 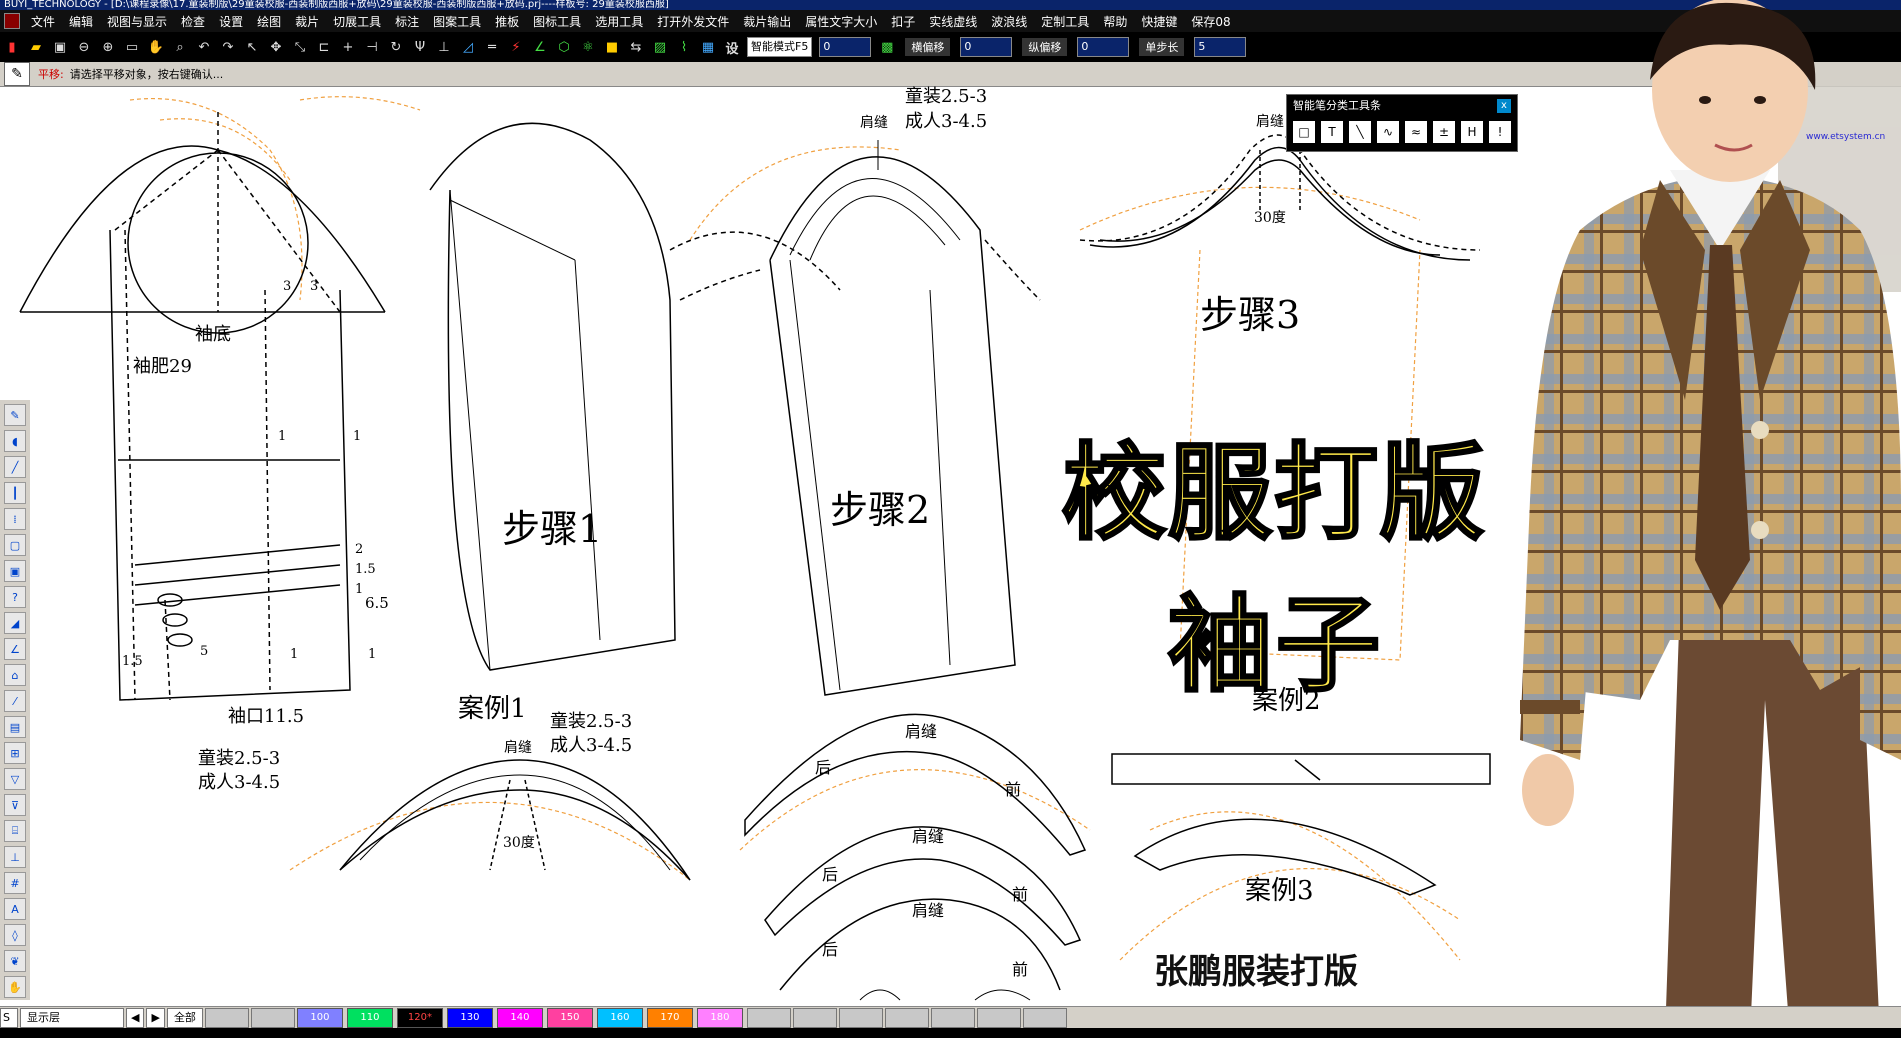 I want to click on tool-l-icon: ⇆, so click(x=636, y=47).